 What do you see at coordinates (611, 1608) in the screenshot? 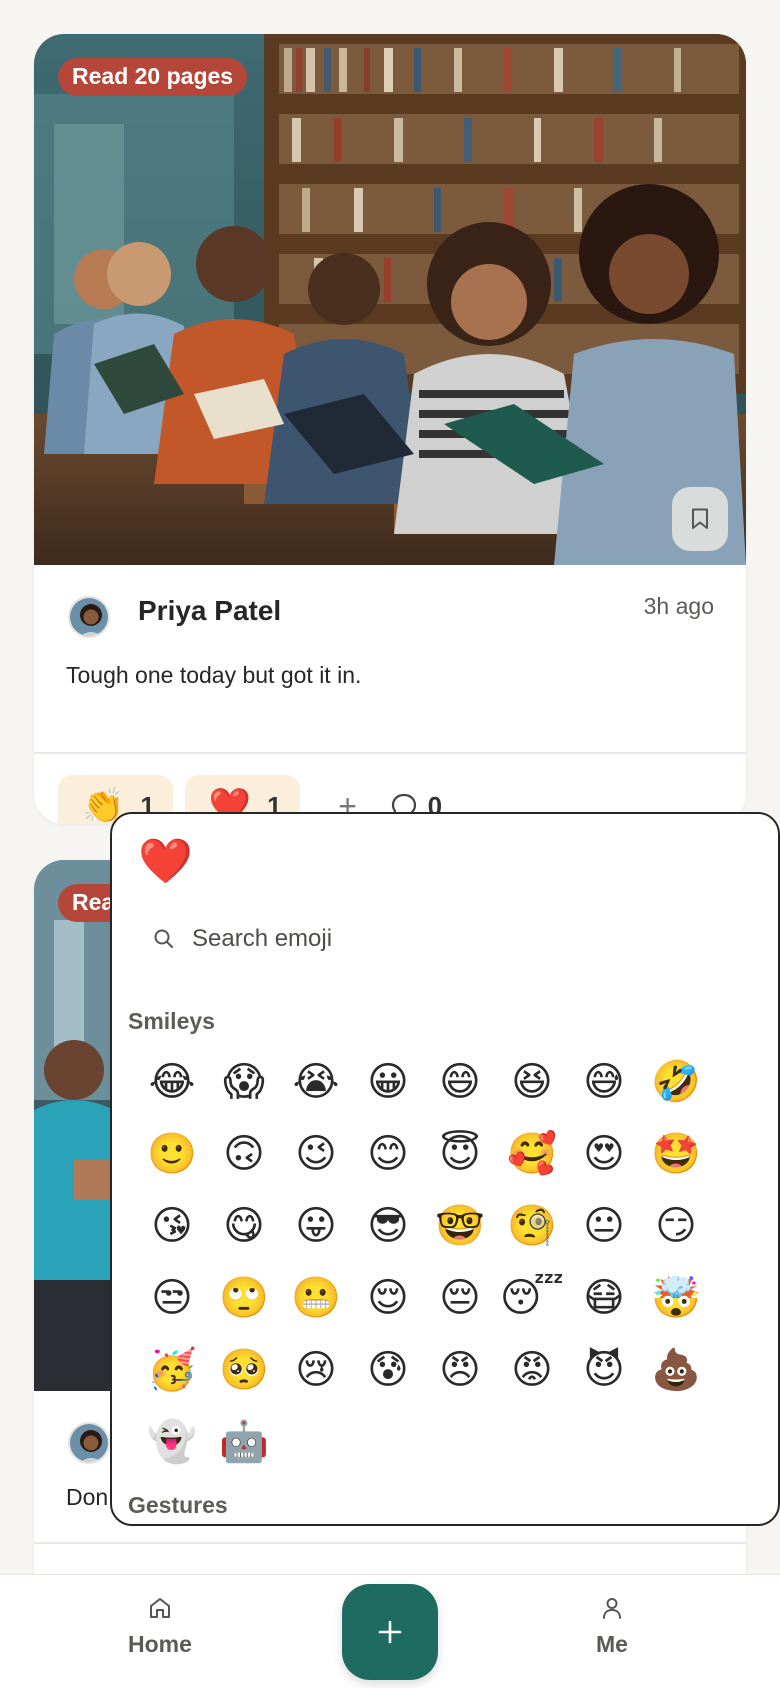
I see `user-icon` at bounding box center [611, 1608].